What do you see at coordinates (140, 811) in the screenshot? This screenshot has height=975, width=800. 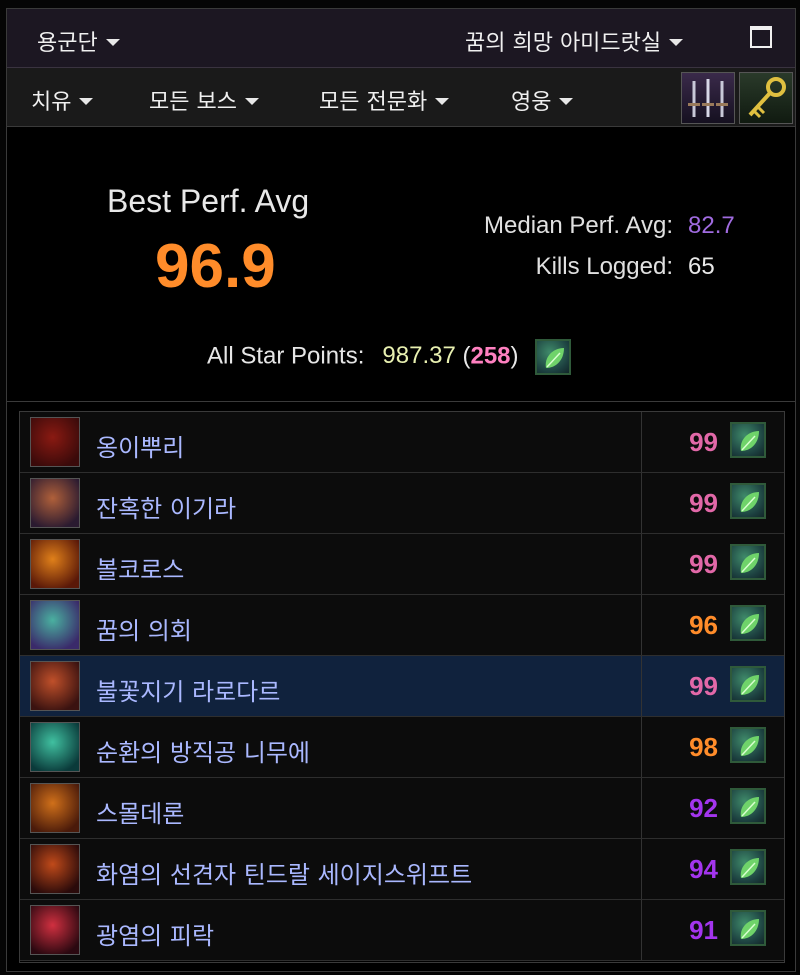 I see `boss-name: 스몰데론` at bounding box center [140, 811].